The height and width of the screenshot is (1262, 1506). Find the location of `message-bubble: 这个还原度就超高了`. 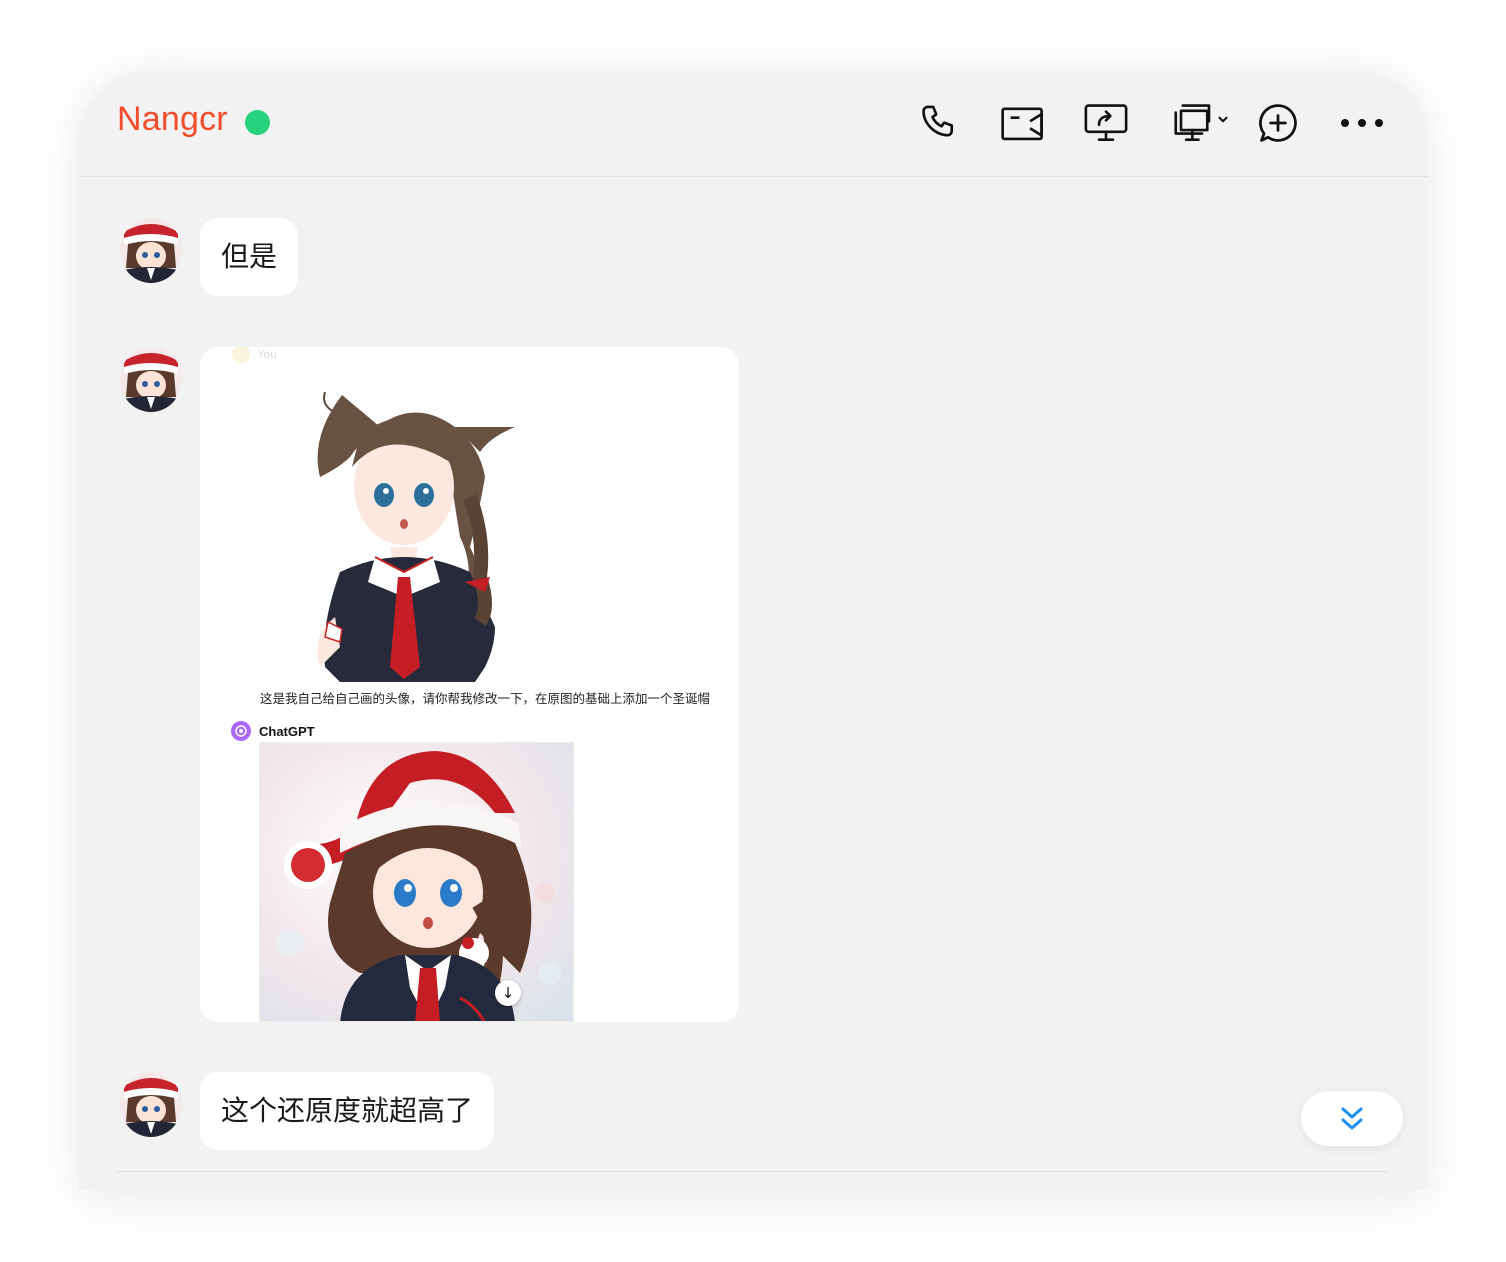

message-bubble: 这个还原度就超高了 is located at coordinates (347, 1111).